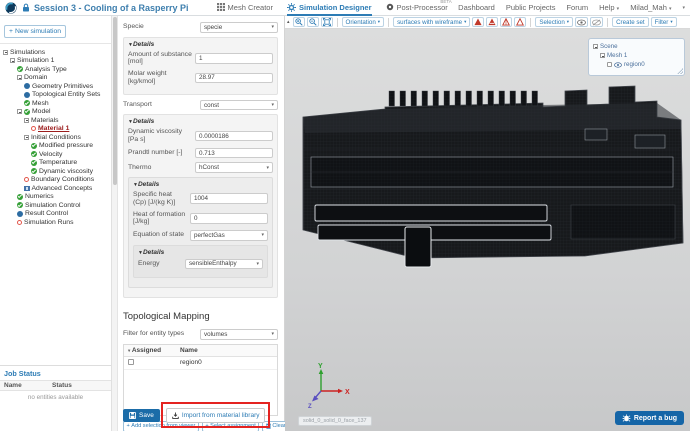  What do you see at coordinates (609, 7) in the screenshot?
I see `nav-help-menu: Help ▾` at bounding box center [609, 7].